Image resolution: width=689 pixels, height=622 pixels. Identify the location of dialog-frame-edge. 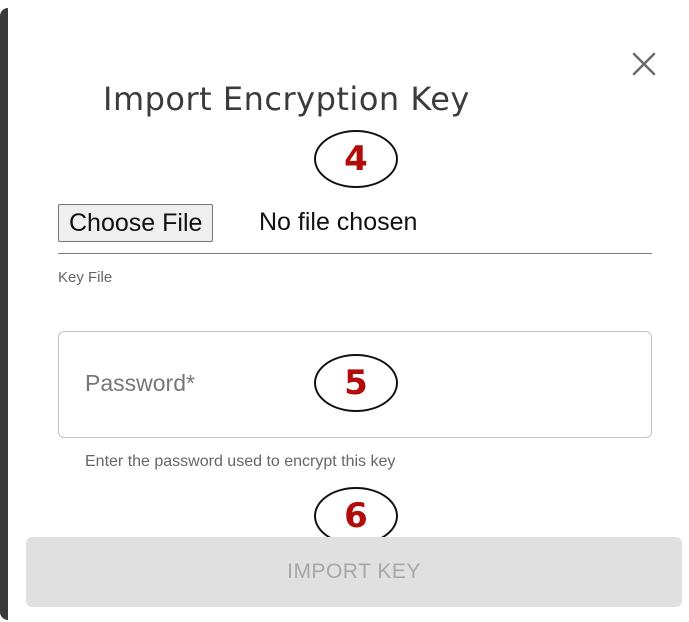
(4, 314).